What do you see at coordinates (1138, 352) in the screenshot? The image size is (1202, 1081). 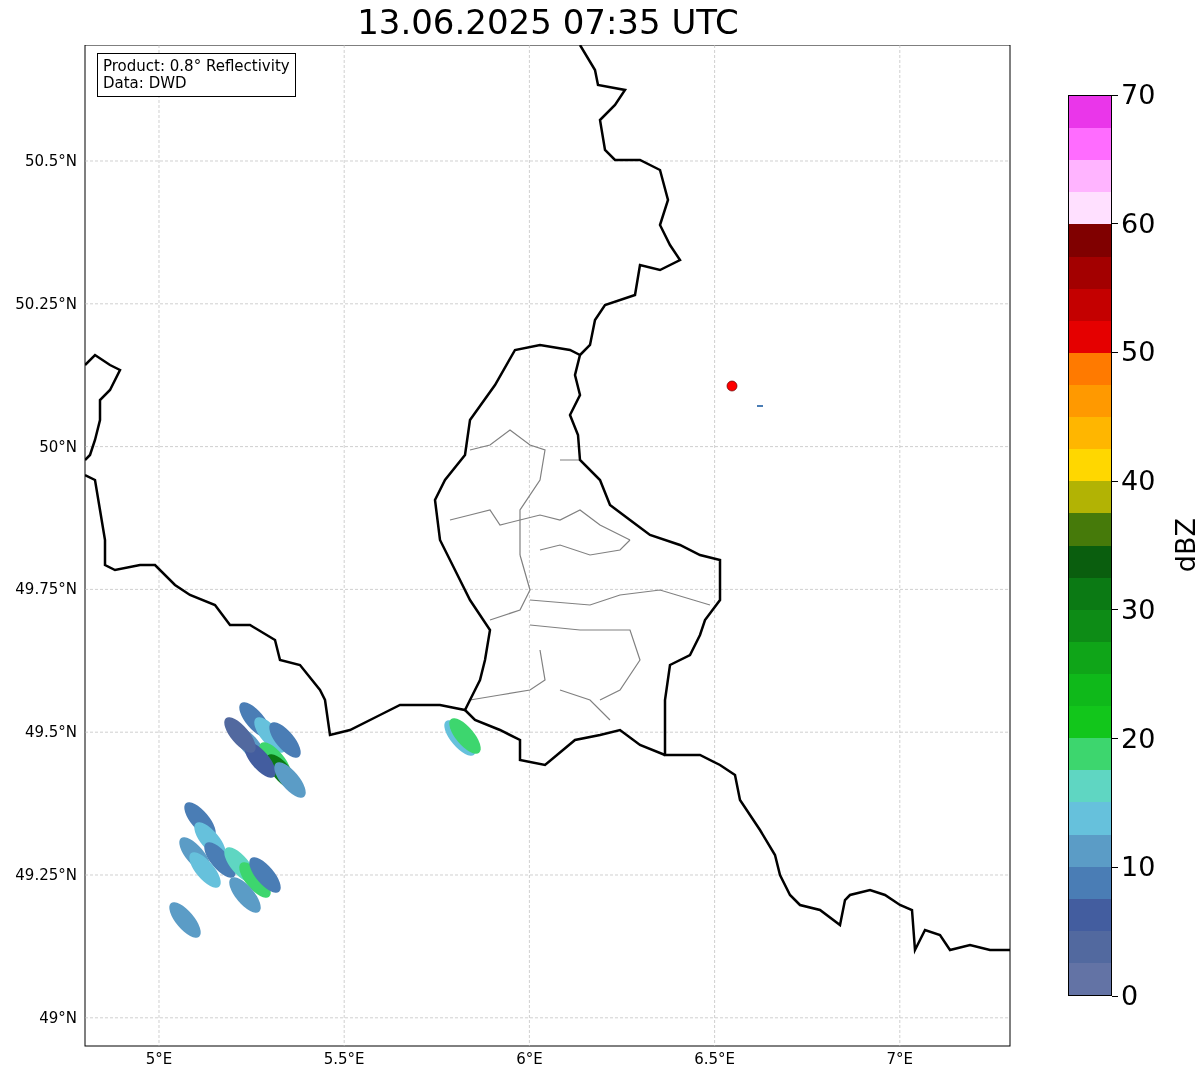 I see `colorbar-tick-label: 50` at bounding box center [1138, 352].